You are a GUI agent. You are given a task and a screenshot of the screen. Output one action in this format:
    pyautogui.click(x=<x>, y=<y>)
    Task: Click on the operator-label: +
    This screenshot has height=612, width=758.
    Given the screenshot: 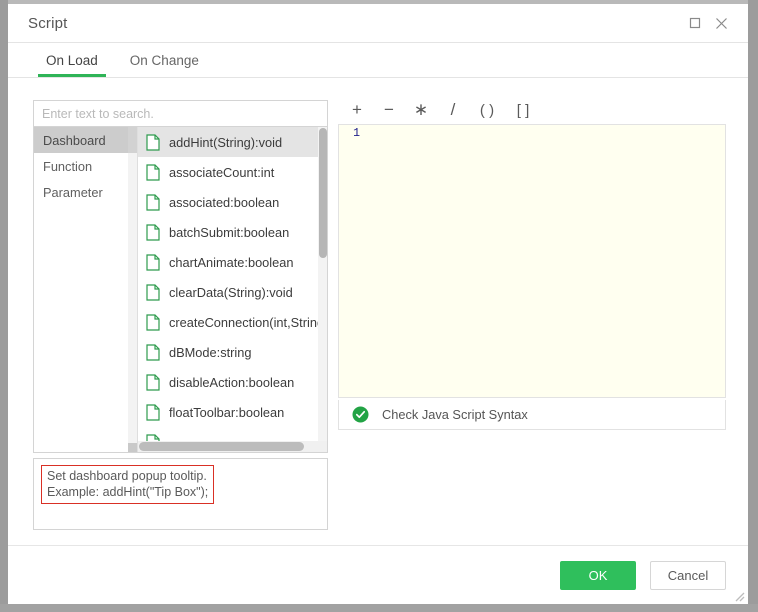 What is the action you would take?
    pyautogui.click(x=357, y=109)
    